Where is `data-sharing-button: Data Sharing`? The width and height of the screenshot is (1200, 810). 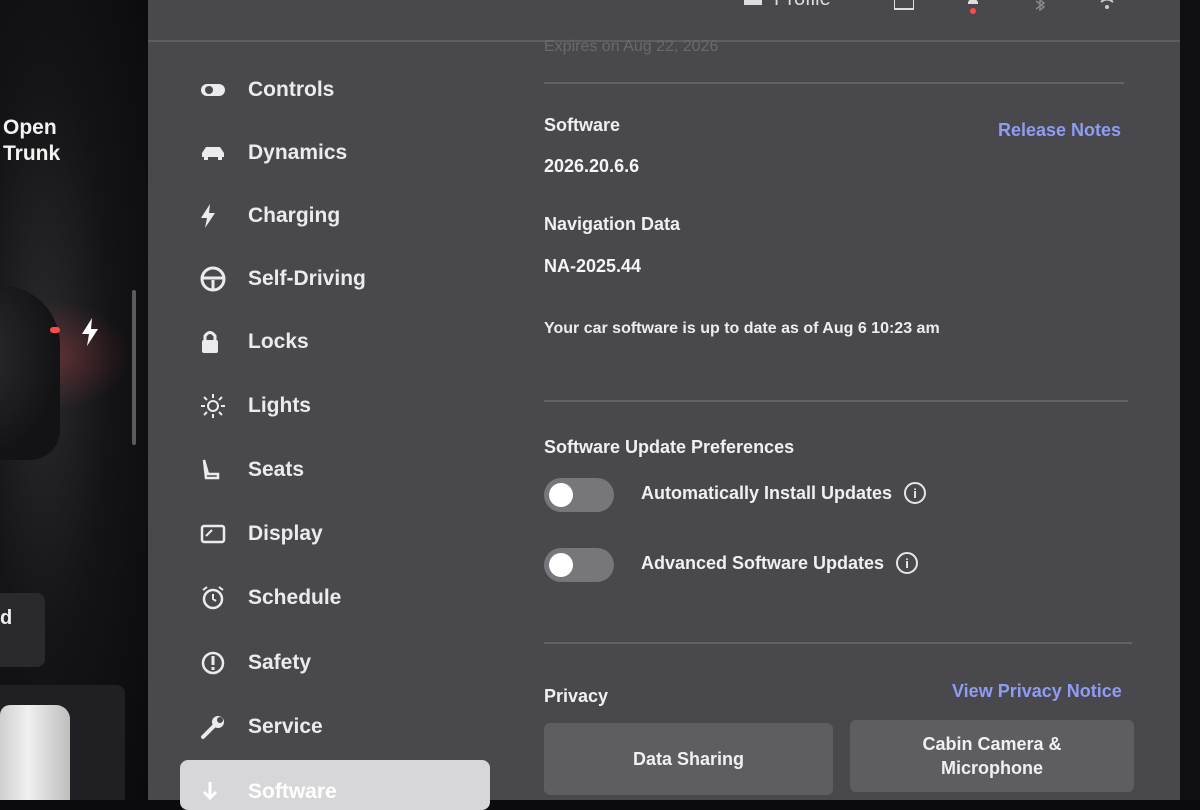 data-sharing-button: Data Sharing is located at coordinates (688, 759).